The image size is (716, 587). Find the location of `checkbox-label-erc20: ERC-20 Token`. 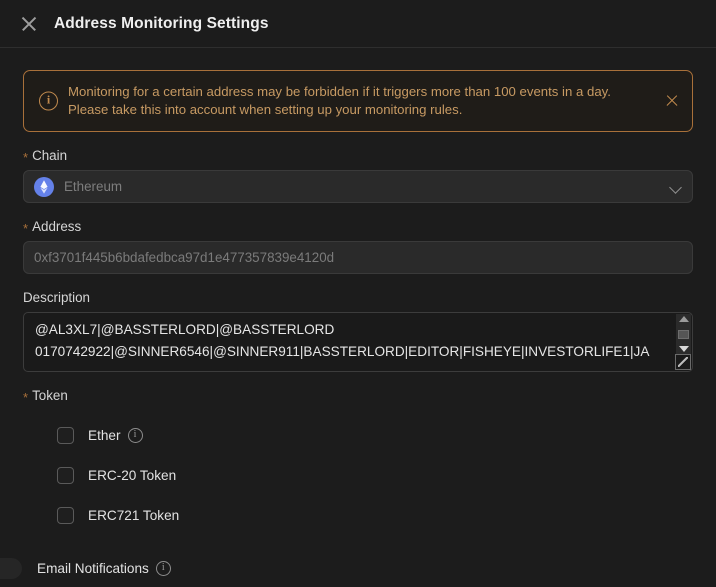

checkbox-label-erc20: ERC-20 Token is located at coordinates (132, 475).